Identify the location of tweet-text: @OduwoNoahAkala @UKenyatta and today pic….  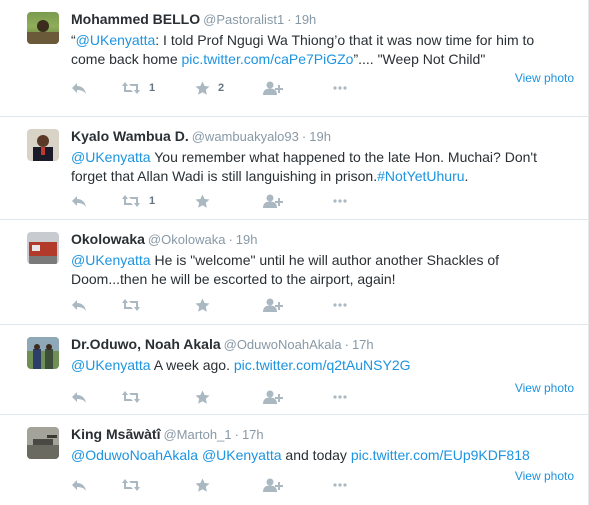
(311, 455).